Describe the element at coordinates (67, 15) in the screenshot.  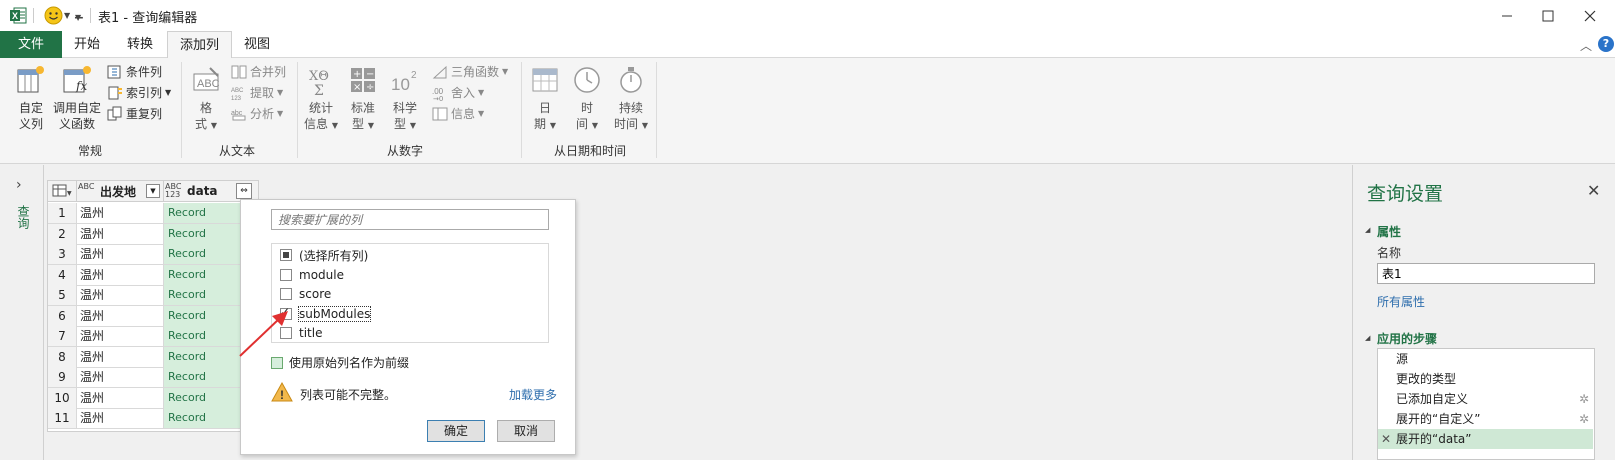
I see `smiley-dropdown-icon: ▼` at that location.